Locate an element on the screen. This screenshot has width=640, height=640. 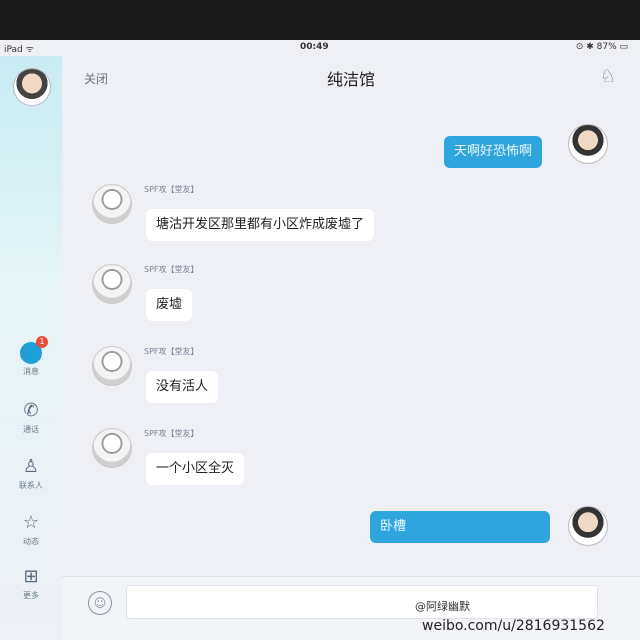
sidebar-item-contacts: ♙ 联系人 is located at coordinates (31, 473).